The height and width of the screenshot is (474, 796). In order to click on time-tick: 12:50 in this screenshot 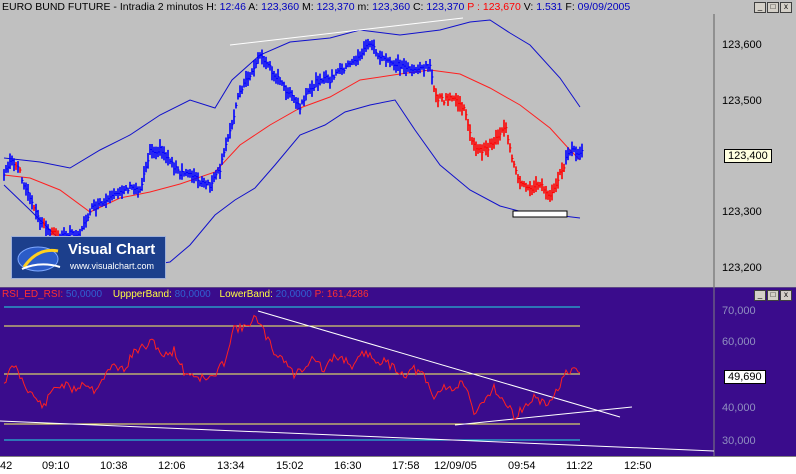, I will do `click(638, 466)`.